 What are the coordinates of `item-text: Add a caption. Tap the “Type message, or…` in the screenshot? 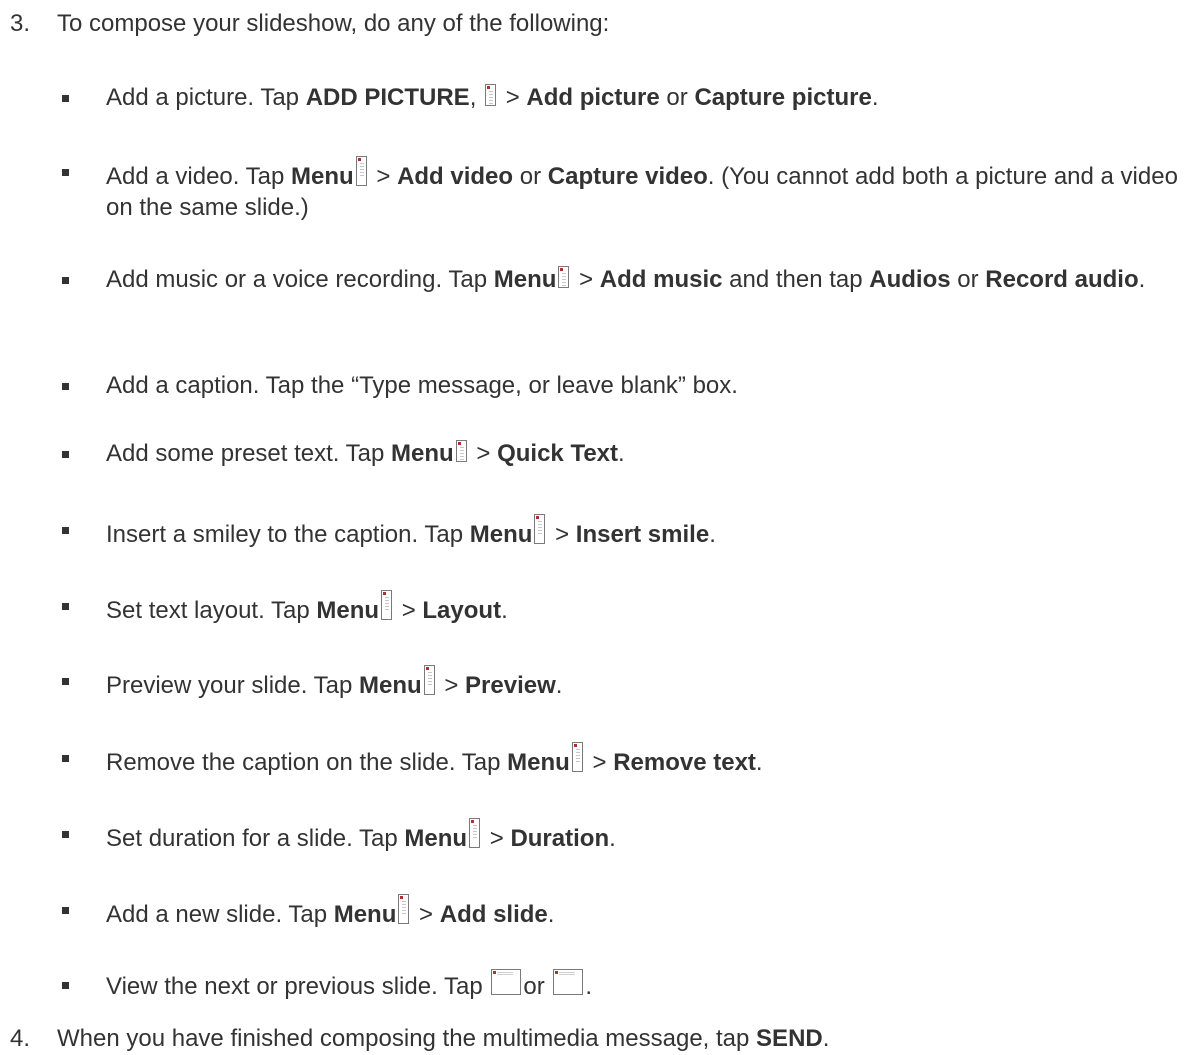 It's located at (422, 385).